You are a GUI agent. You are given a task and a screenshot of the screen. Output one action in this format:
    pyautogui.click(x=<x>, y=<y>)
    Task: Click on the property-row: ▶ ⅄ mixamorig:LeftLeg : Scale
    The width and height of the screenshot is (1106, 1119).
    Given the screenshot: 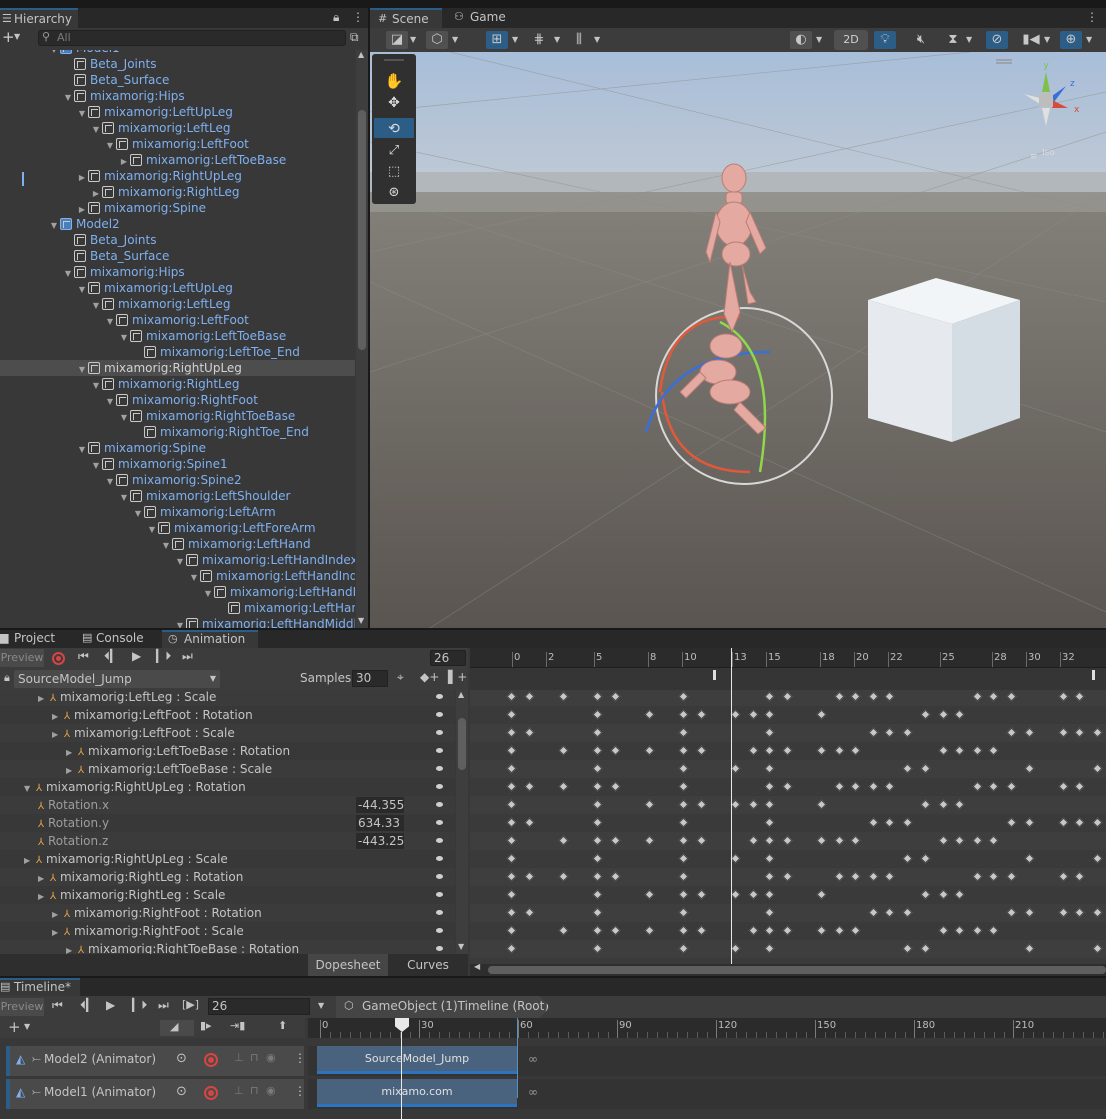 What is the action you would take?
    pyautogui.click(x=227, y=698)
    